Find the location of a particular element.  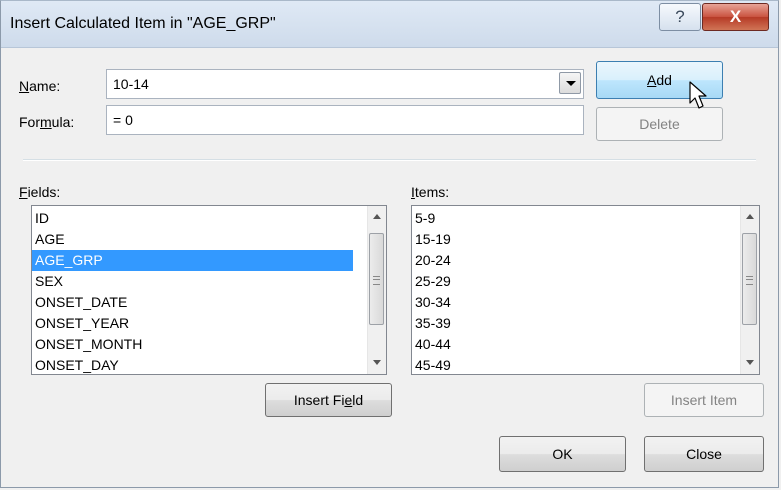

close-icon: X is located at coordinates (735, 16).